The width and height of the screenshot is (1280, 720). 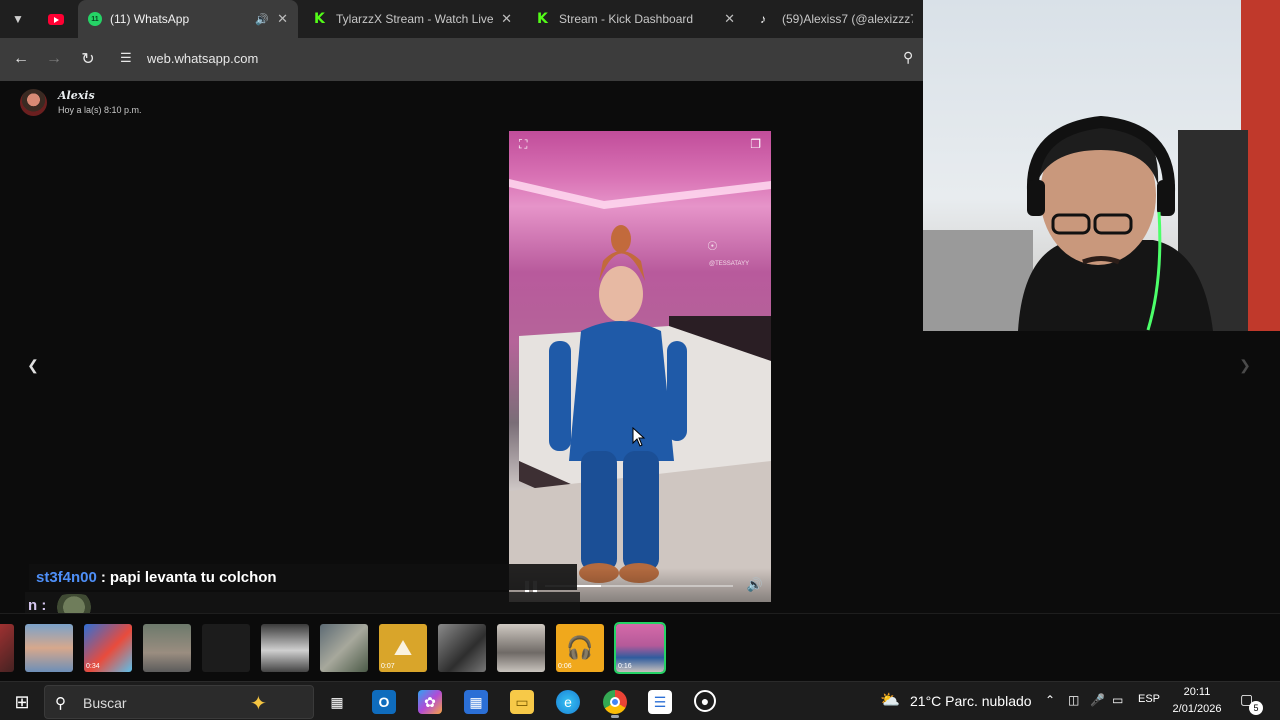 I want to click on site-info-icon: ☰, so click(x=128, y=58).